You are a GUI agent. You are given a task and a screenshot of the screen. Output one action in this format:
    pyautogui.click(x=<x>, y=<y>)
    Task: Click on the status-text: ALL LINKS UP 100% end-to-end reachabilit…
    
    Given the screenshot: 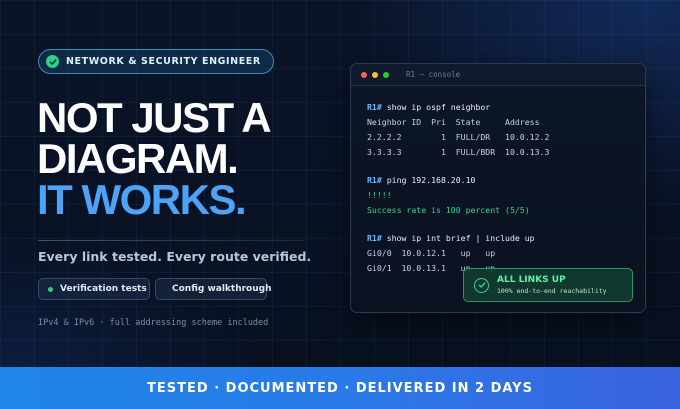 What is the action you would take?
    pyautogui.click(x=552, y=285)
    